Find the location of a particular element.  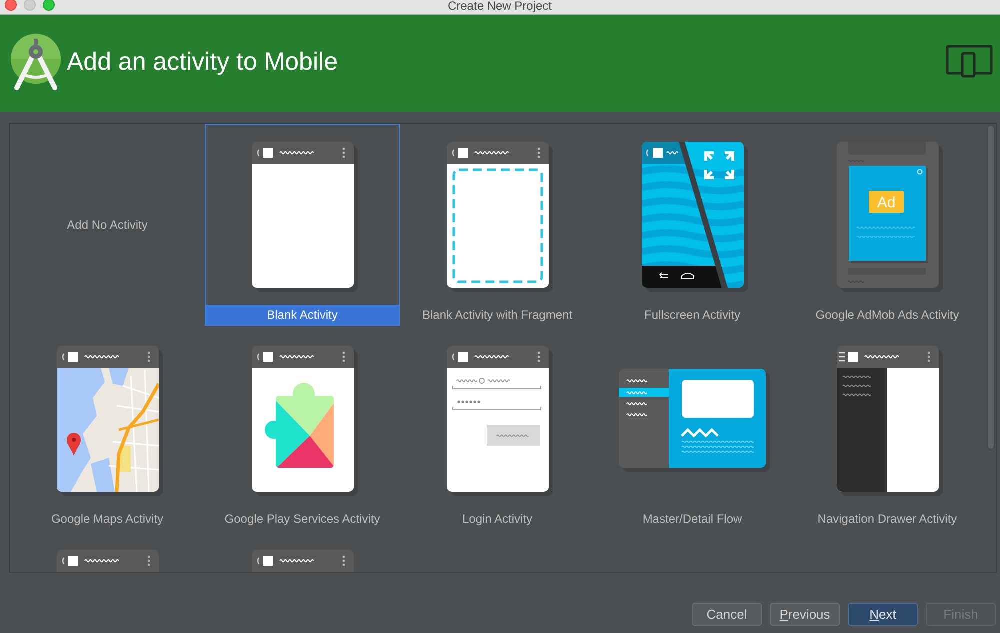

window-title: Create New Project is located at coordinates (500, 6).